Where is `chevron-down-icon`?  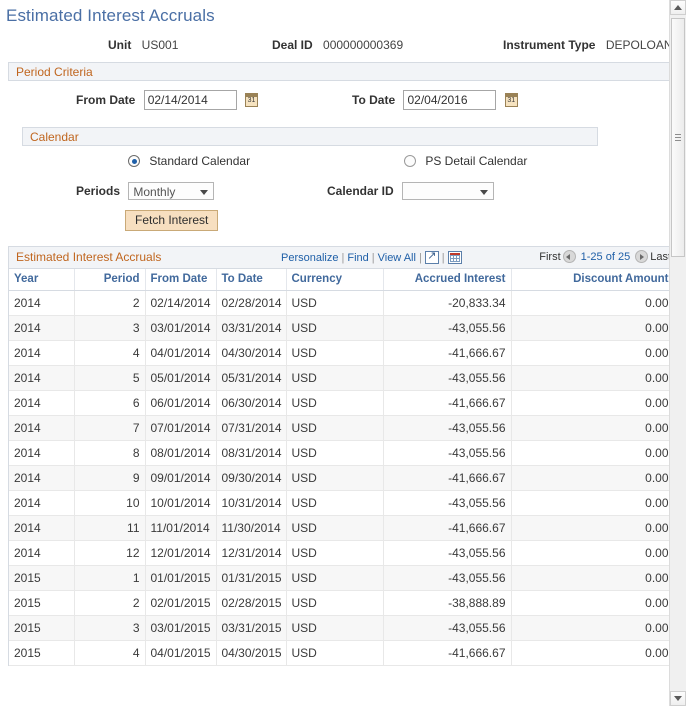
chevron-down-icon is located at coordinates (204, 192).